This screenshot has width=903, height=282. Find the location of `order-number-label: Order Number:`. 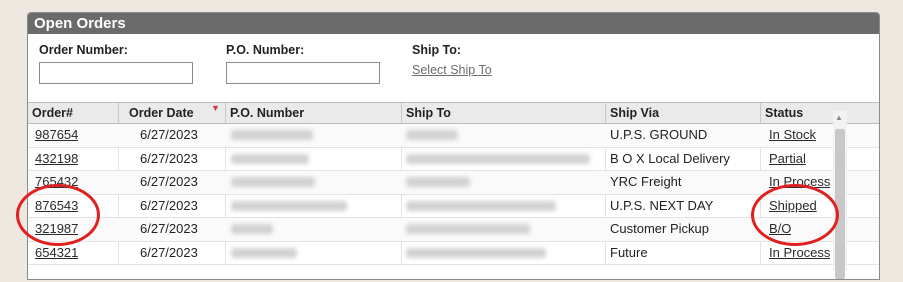

order-number-label: Order Number: is located at coordinates (83, 50).